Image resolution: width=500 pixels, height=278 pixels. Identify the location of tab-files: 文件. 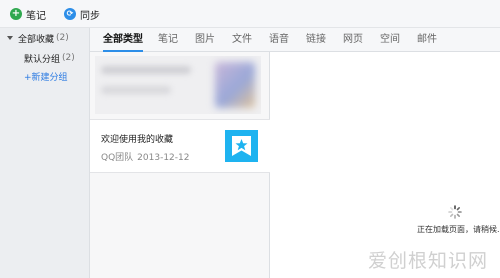
(242, 40).